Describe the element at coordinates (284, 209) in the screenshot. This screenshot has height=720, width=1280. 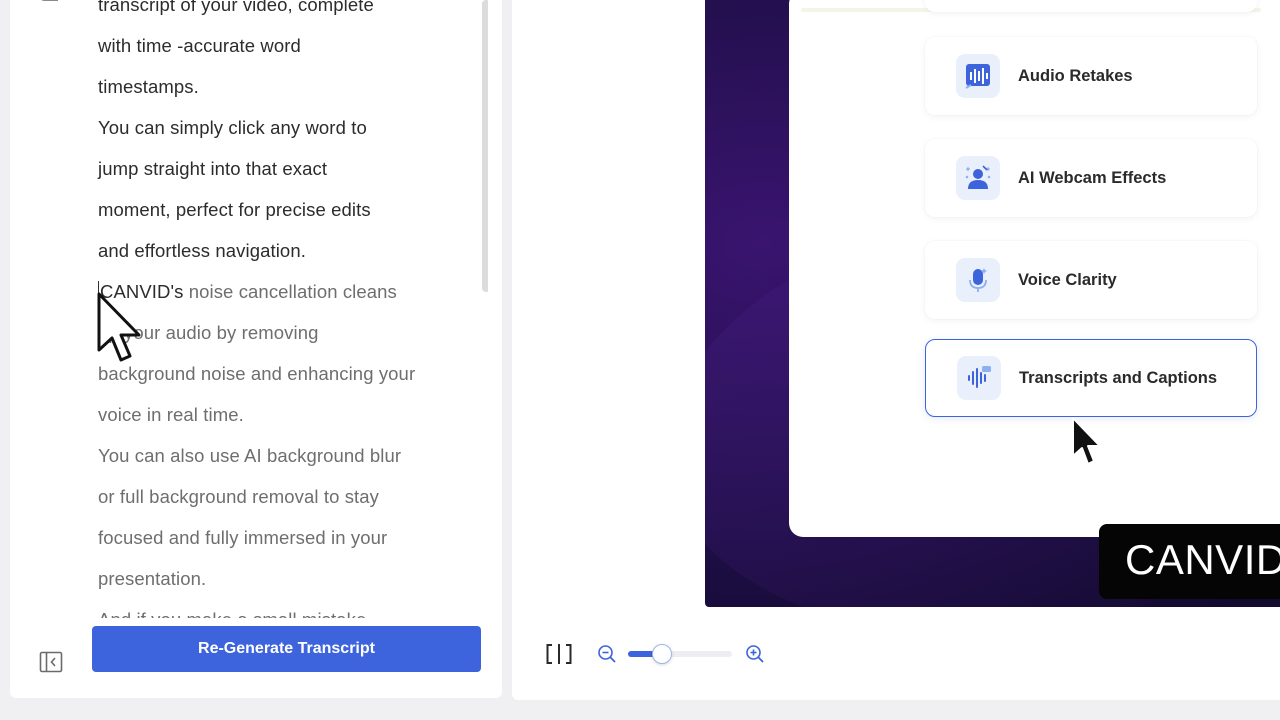
I see `transcript-line: moment, perfect for precise edits` at that location.